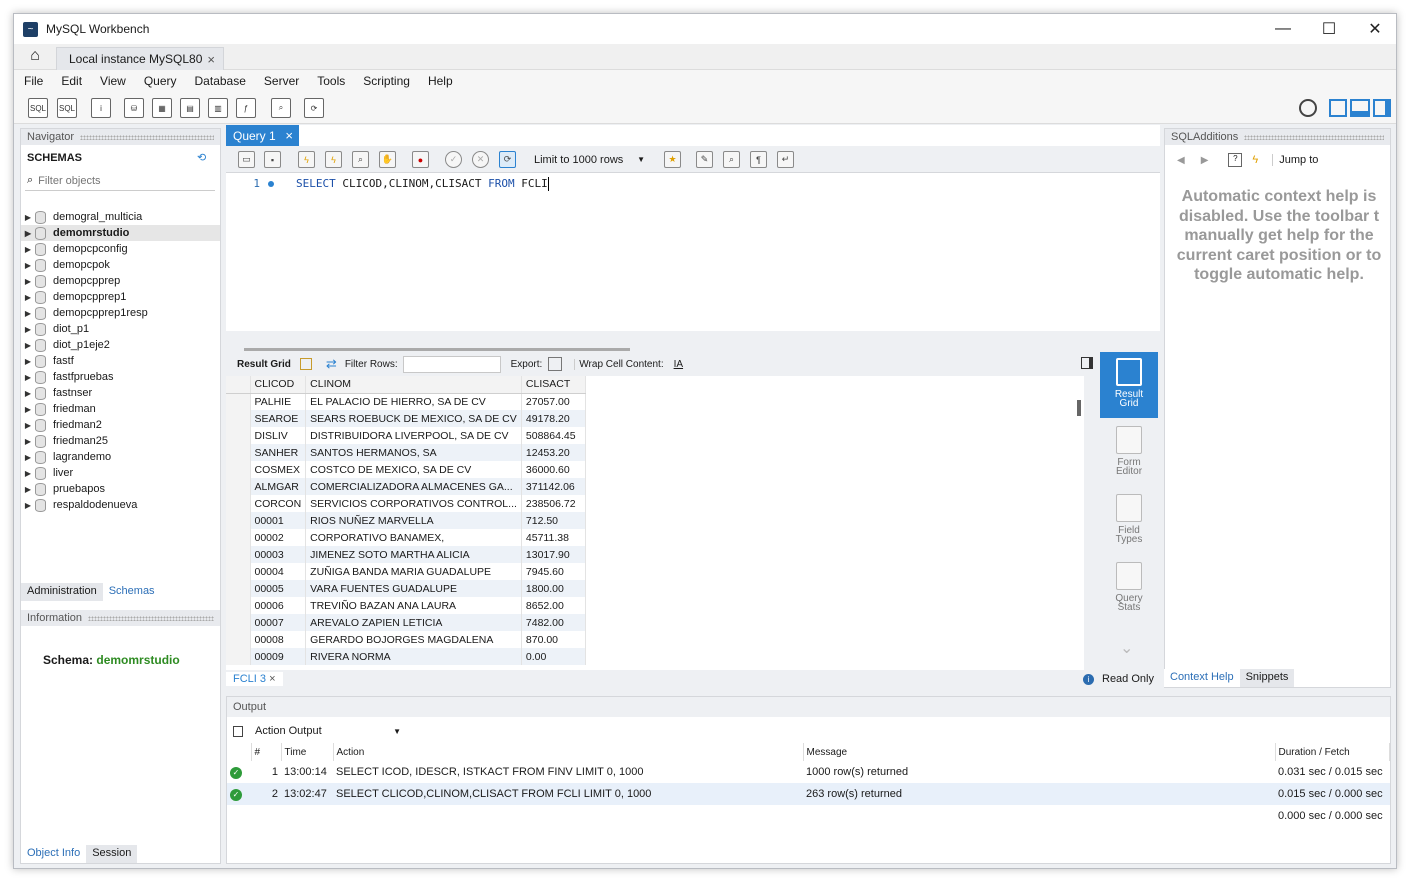 The width and height of the screenshot is (1419, 881). What do you see at coordinates (333, 159) in the screenshot?
I see `execute-current-icon: ϟ` at bounding box center [333, 159].